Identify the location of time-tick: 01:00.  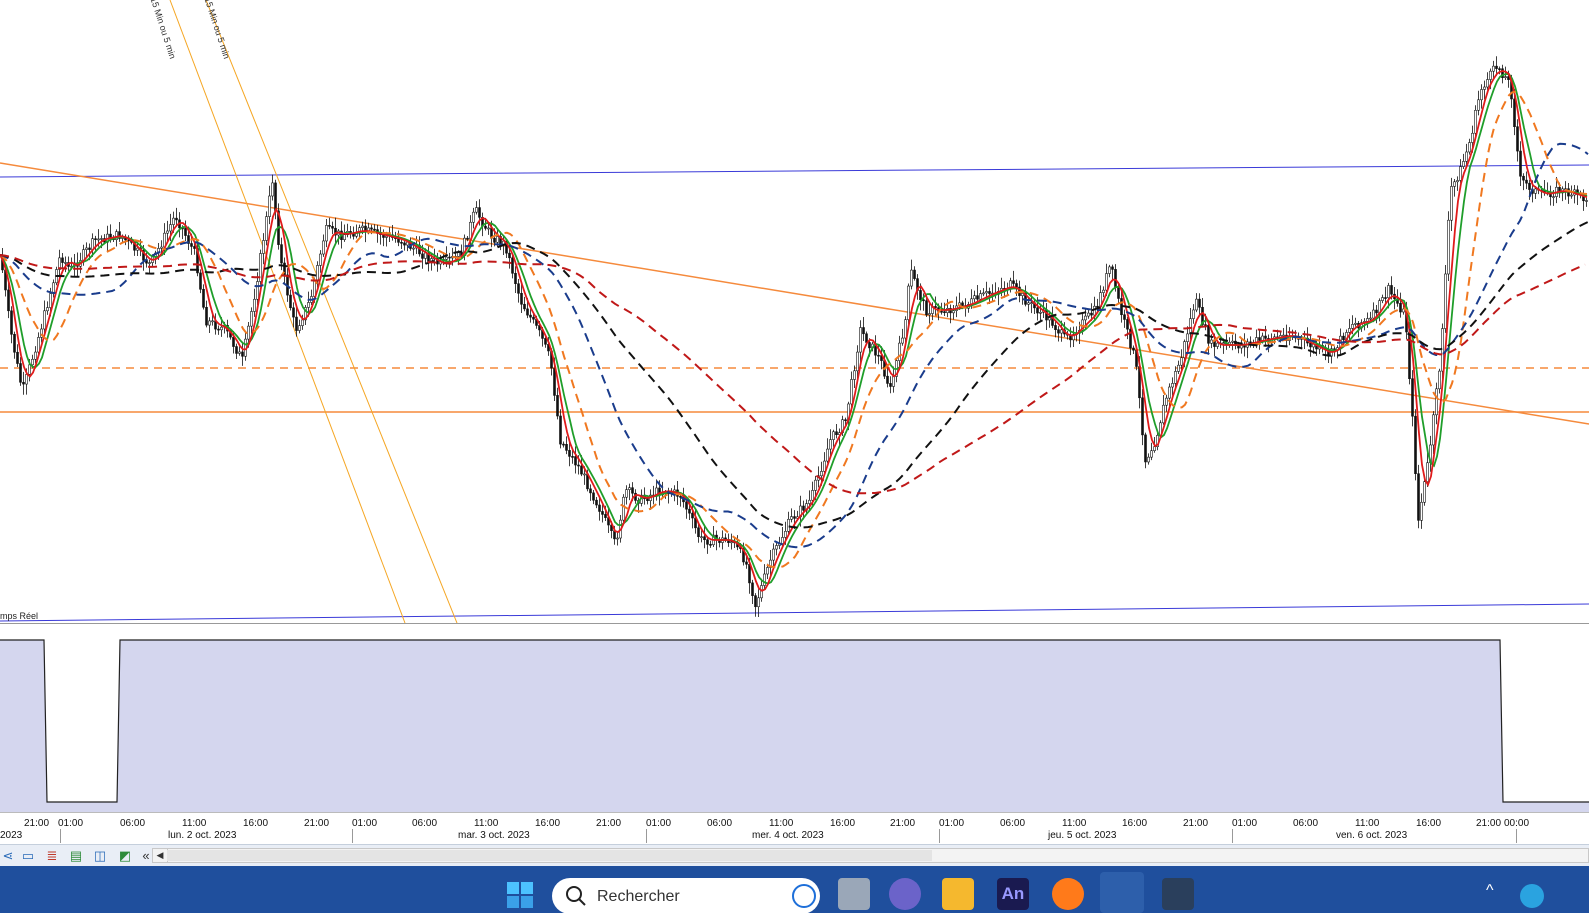
(659, 823).